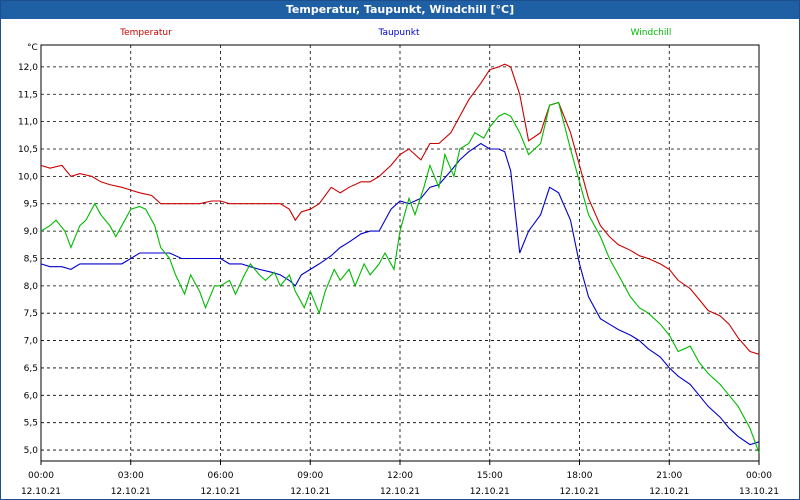 This screenshot has width=800, height=500. What do you see at coordinates (31, 424) in the screenshot?
I see `y-tick-label: 5,5` at bounding box center [31, 424].